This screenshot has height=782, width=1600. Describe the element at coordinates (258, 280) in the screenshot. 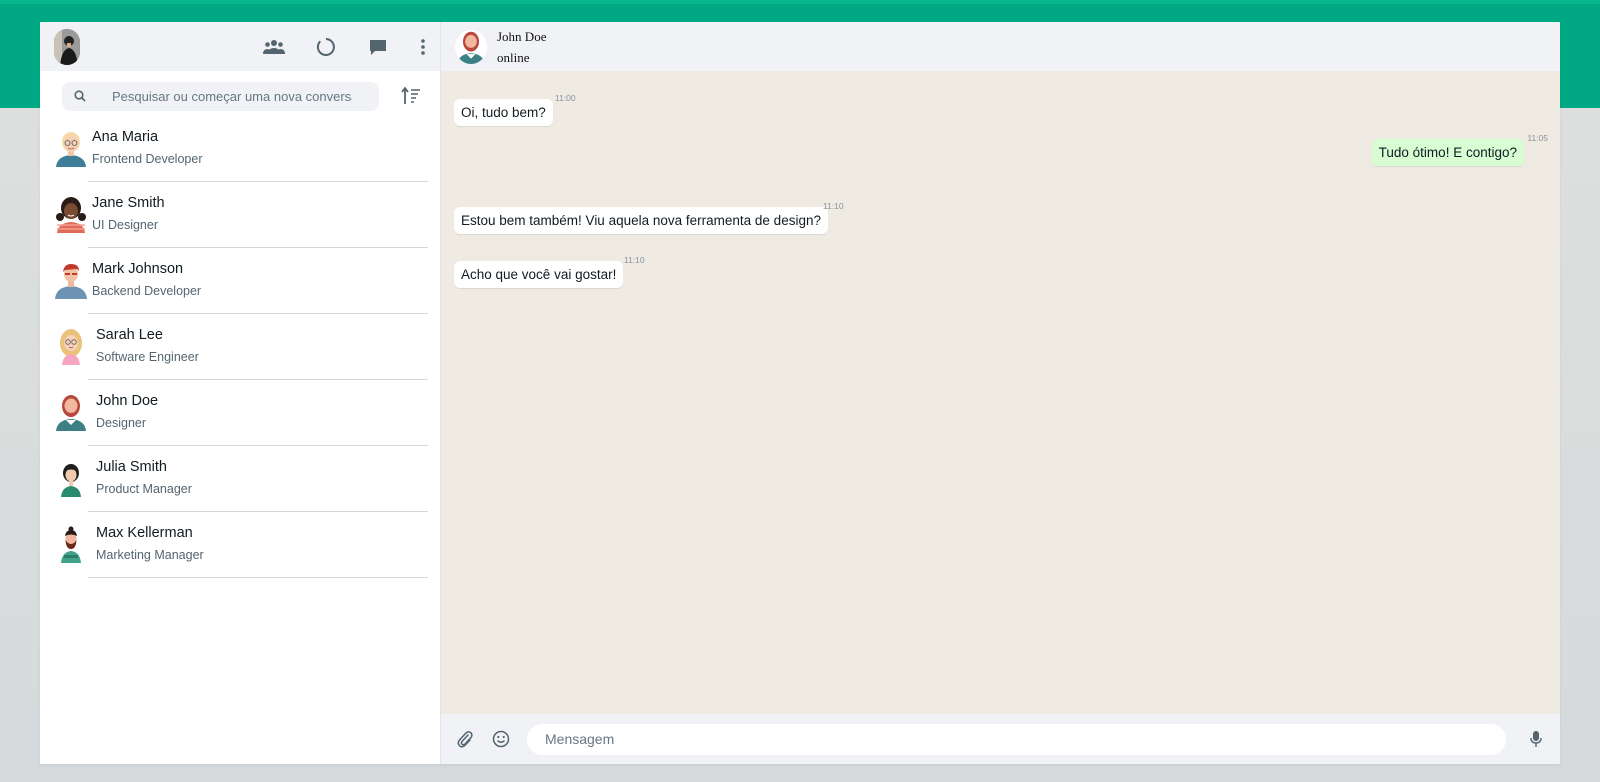

I see `contact-info: Mark Johnson Backend Developer` at that location.